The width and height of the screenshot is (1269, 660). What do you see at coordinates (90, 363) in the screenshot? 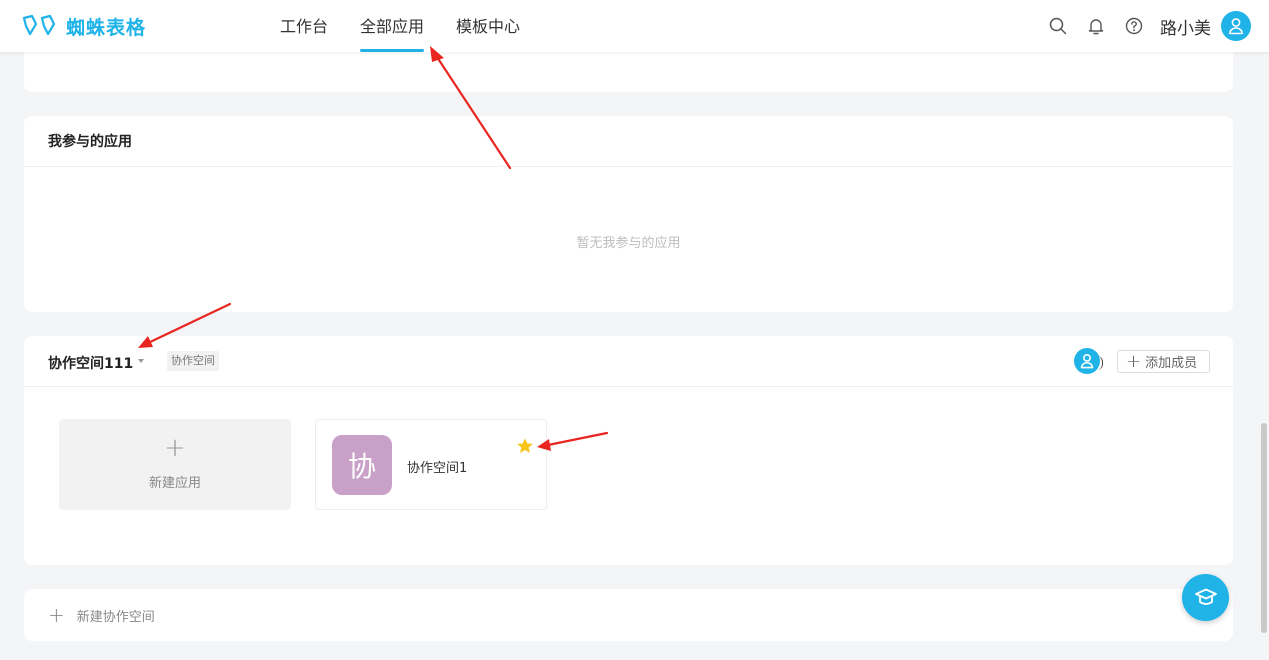
I see `space-name: 协作空间111` at bounding box center [90, 363].